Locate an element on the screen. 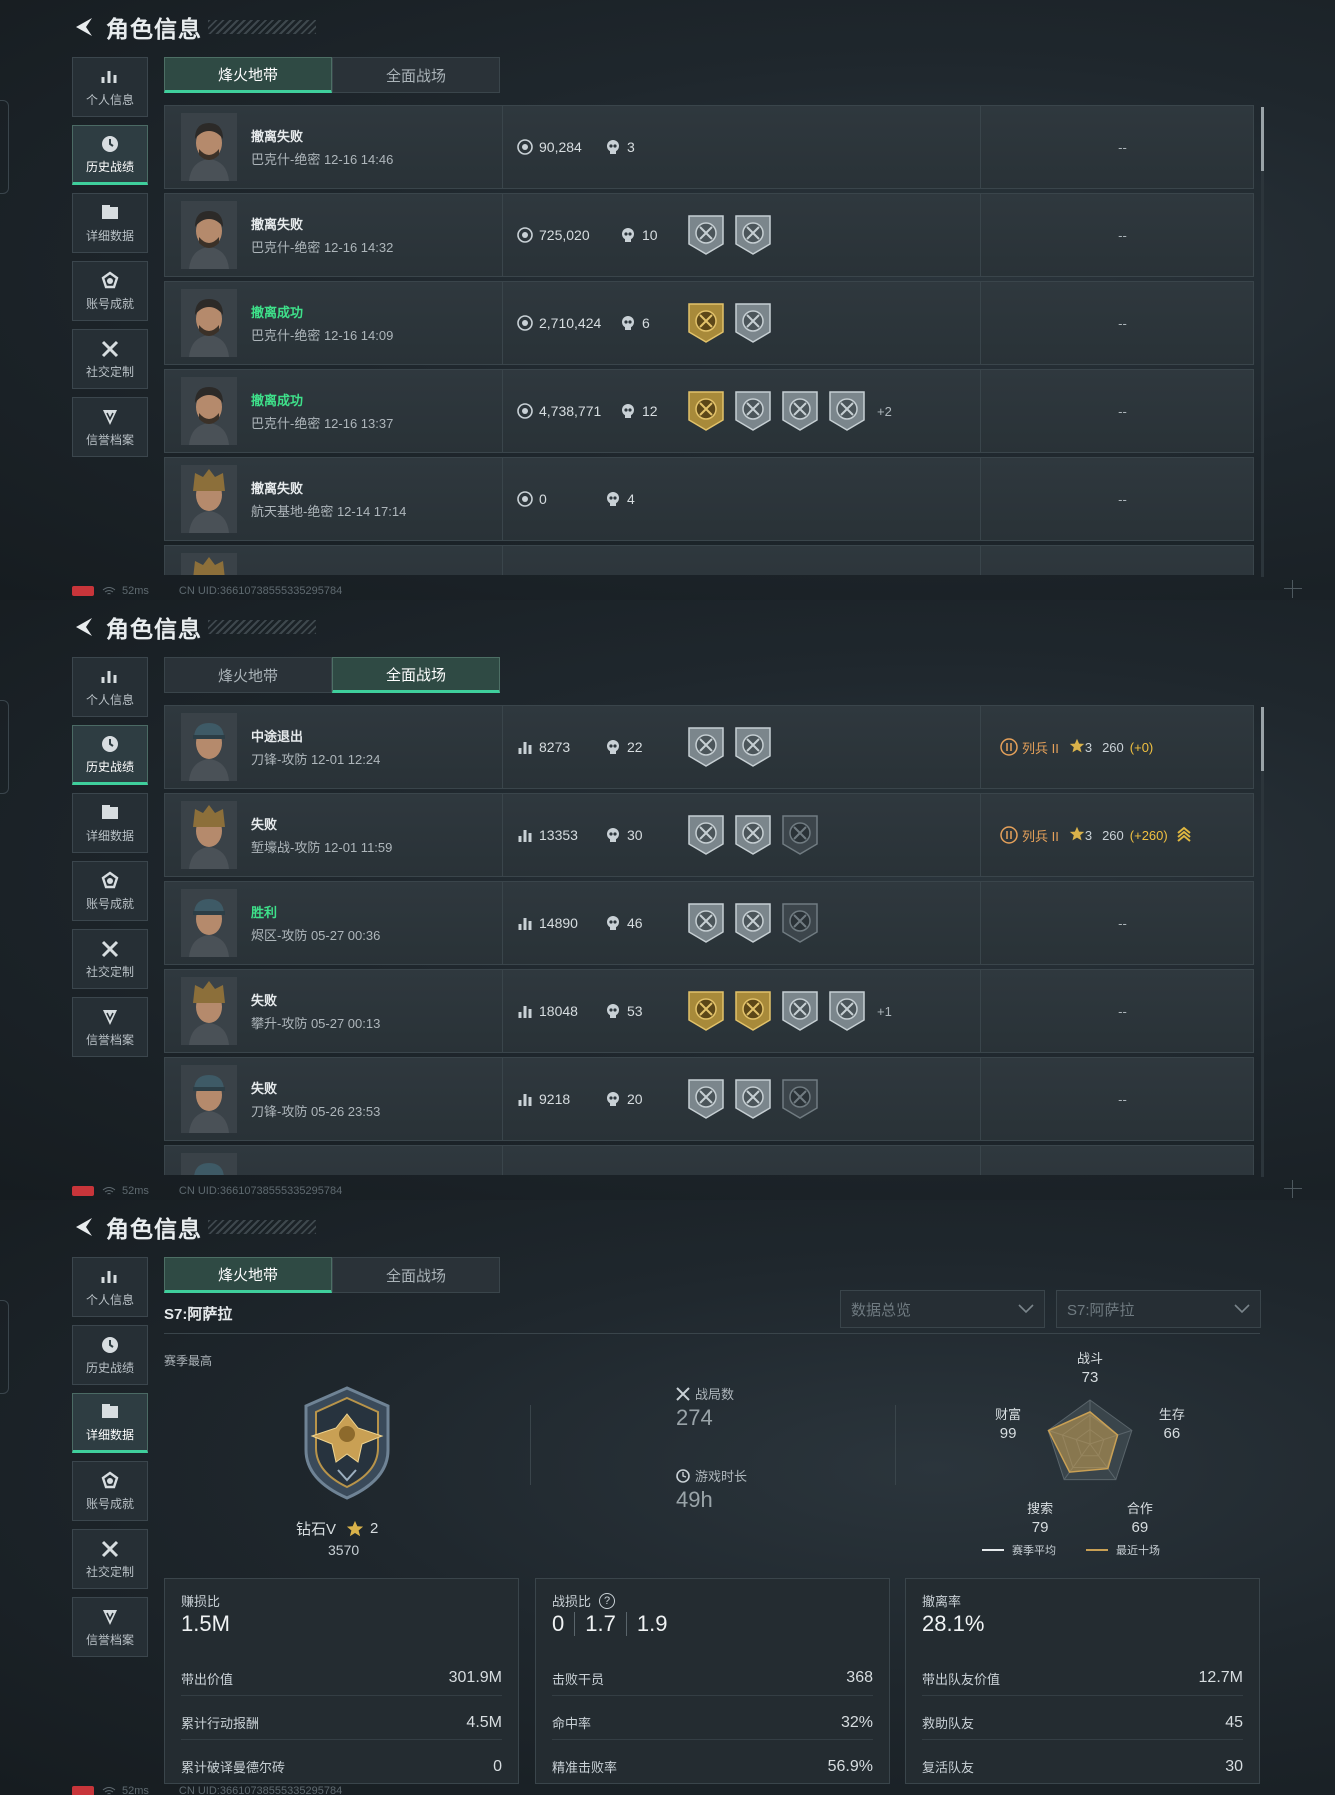 This screenshot has height=1795, width=1335. table-row: 撤离成功 巴克什-绝密 12-16 13:37 4,738,771 12 +2 -- is located at coordinates (709, 411).